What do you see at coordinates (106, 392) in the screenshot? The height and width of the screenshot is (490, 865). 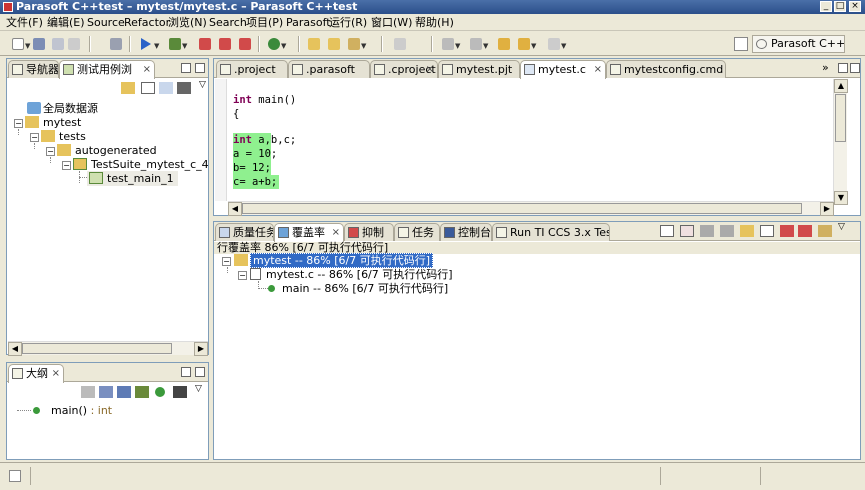 I see `sort-alpha-icon` at bounding box center [106, 392].